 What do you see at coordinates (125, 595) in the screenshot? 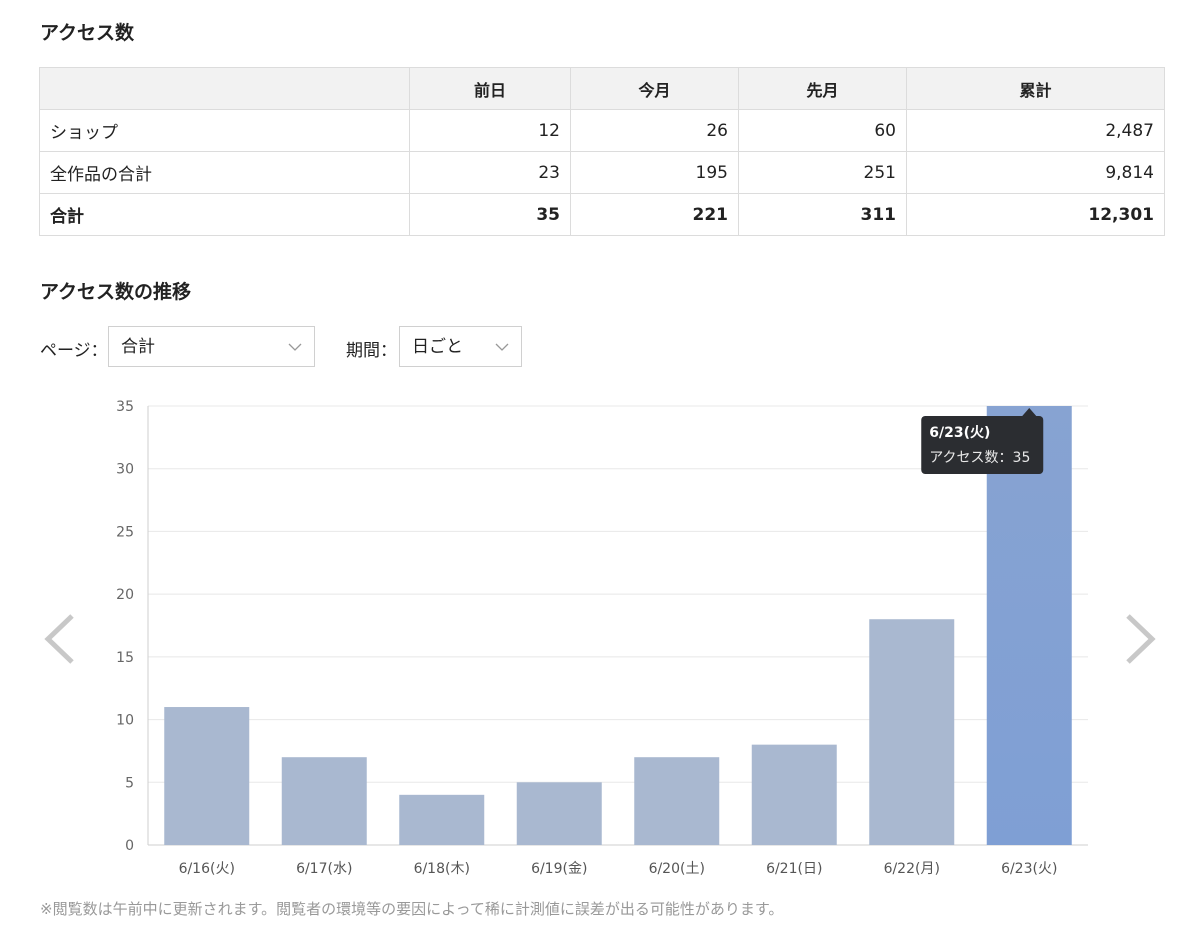
I see `y-tick-label: 20` at bounding box center [125, 595].